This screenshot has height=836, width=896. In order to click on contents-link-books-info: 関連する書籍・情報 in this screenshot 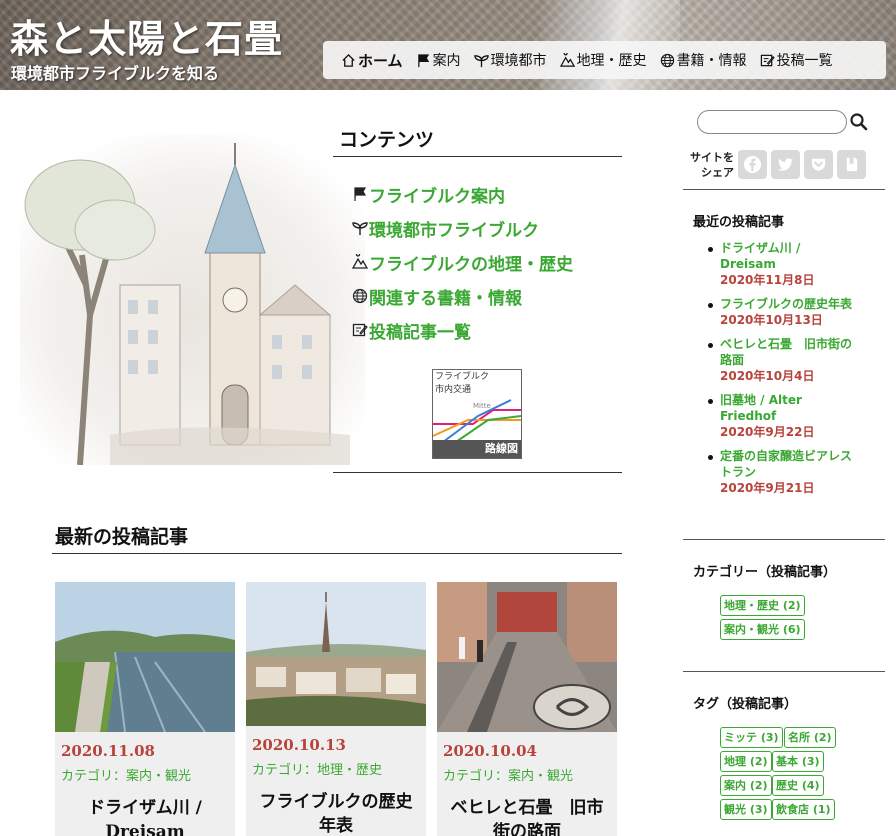, I will do `click(445, 296)`.